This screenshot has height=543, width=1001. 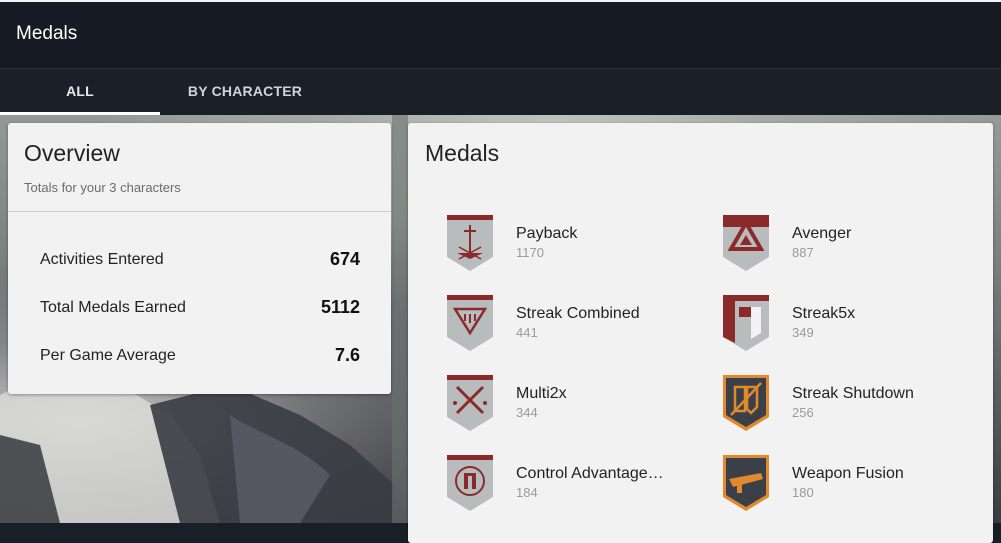 What do you see at coordinates (527, 412) in the screenshot?
I see `medal-count: 344` at bounding box center [527, 412].